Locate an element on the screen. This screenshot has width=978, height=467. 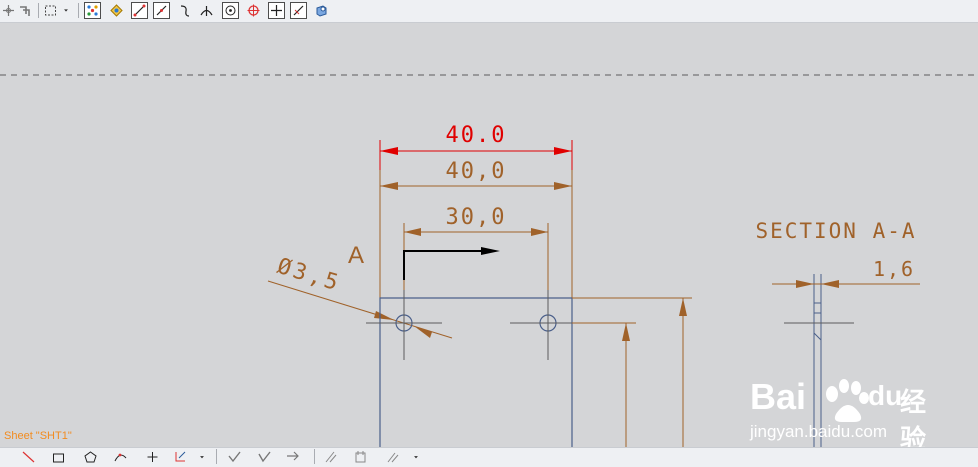
perpendicular-icon is located at coordinates (206, 10).